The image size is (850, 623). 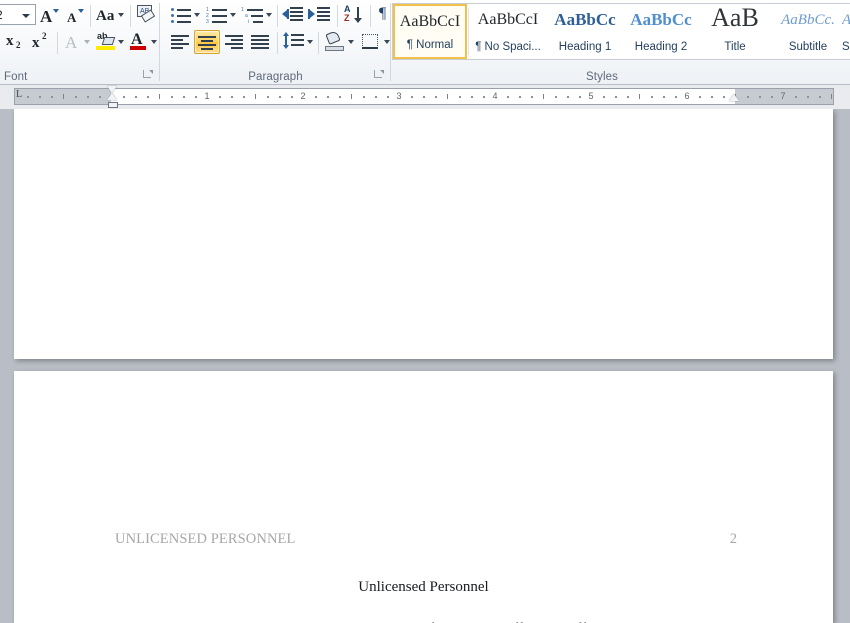 What do you see at coordinates (808, 20) in the screenshot?
I see `style-preview: AaBbCc.` at bounding box center [808, 20].